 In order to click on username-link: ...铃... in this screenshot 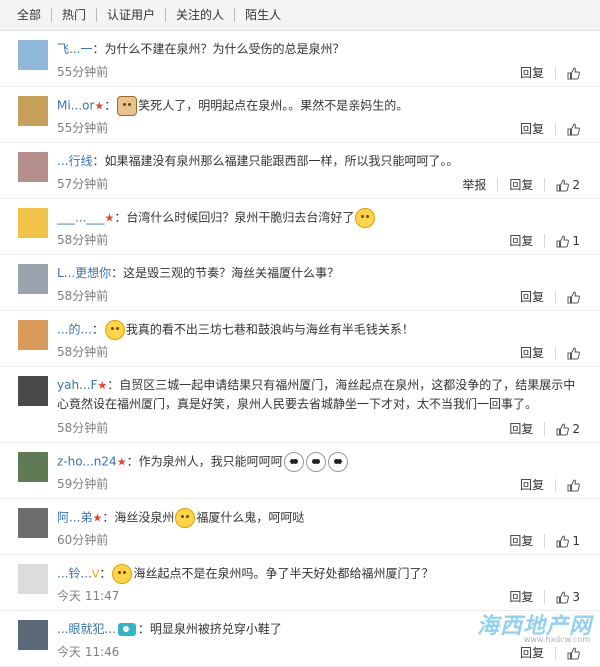, I will do `click(74, 574)`.